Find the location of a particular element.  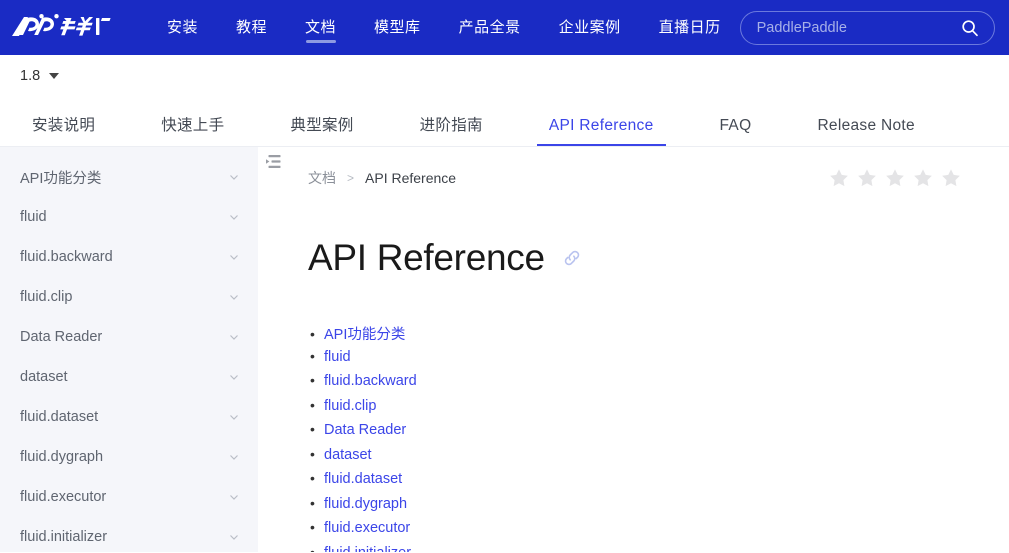

nav-item-products: 产品全景 is located at coordinates (490, 27).